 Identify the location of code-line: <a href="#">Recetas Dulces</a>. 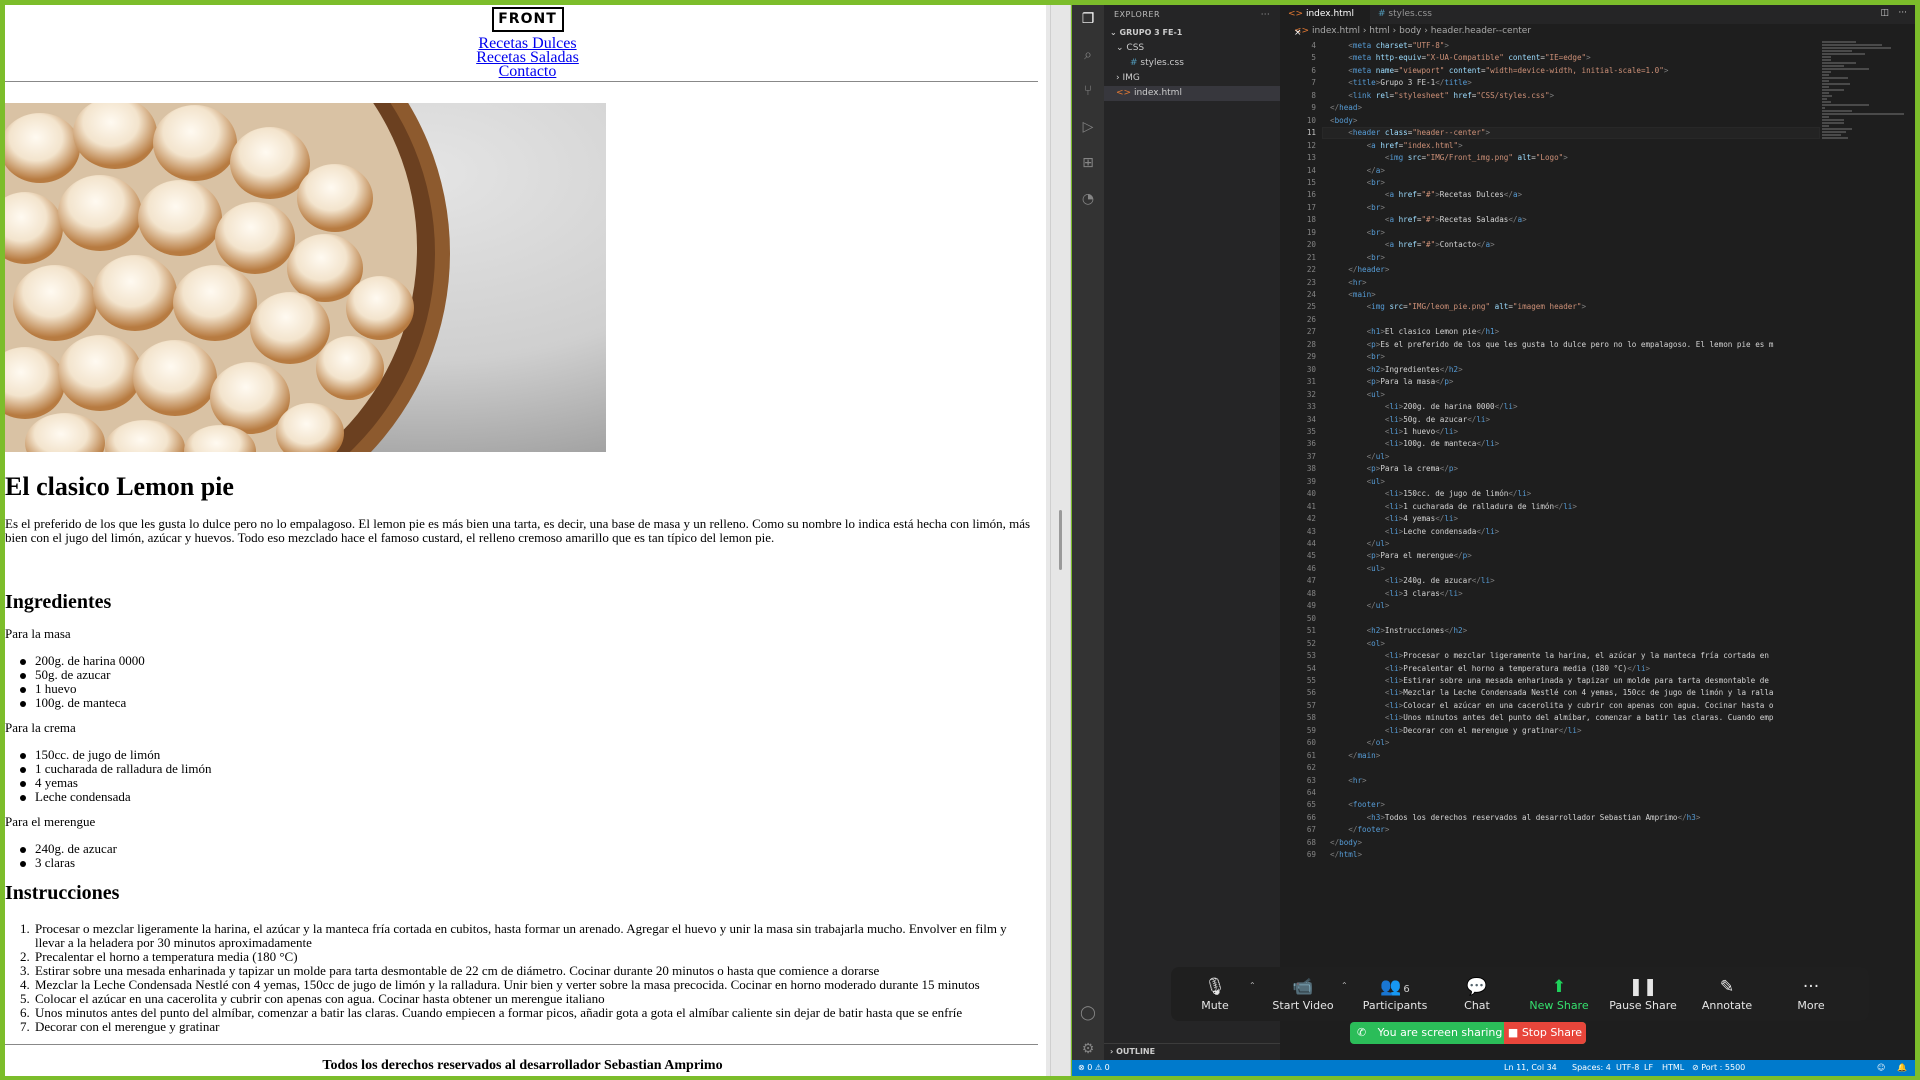
(1426, 194).